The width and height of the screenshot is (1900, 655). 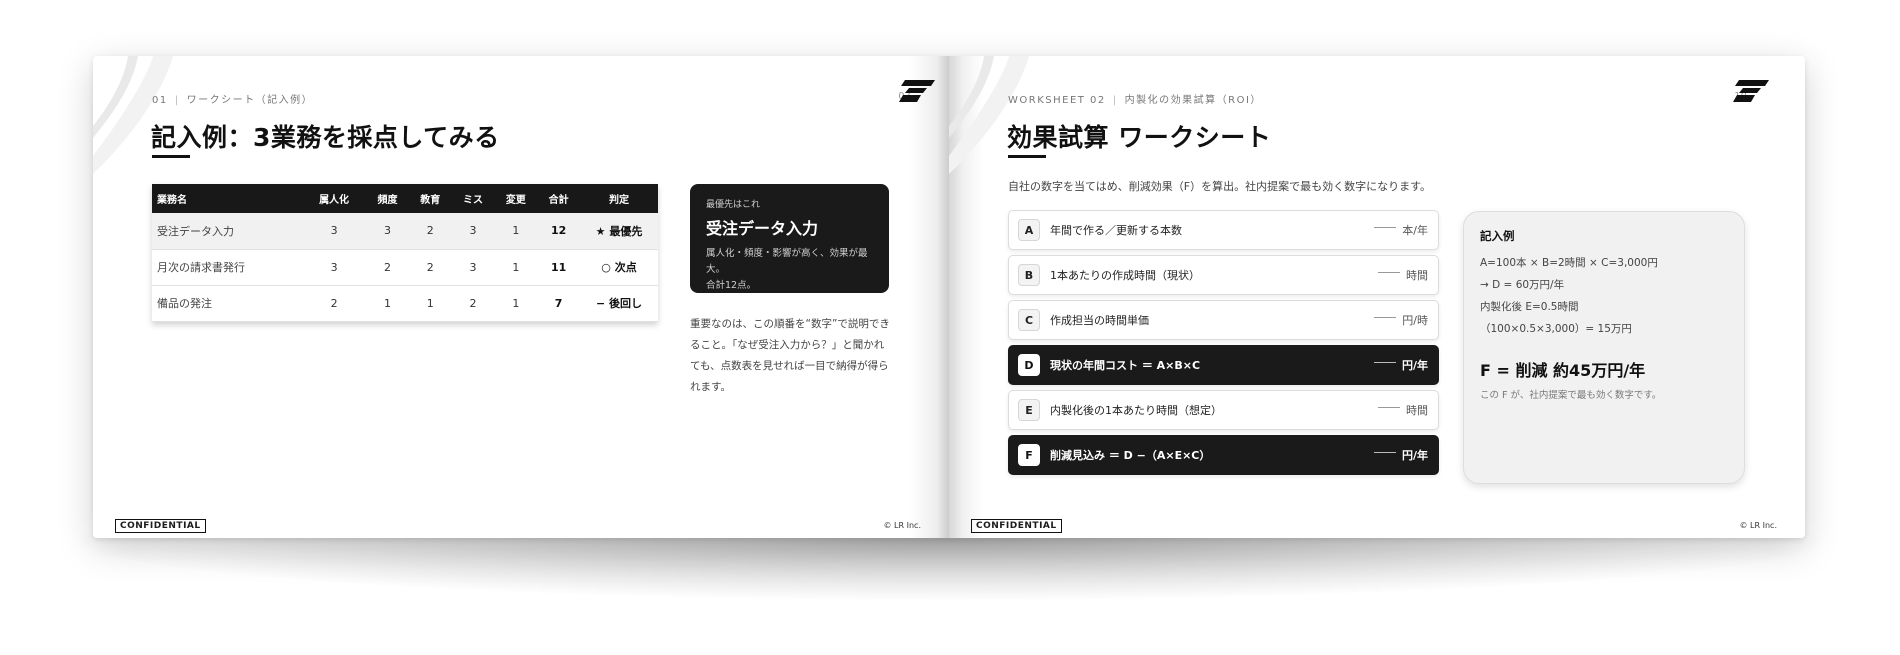 What do you see at coordinates (1029, 275) in the screenshot?
I see `row-letter-badge: B` at bounding box center [1029, 275].